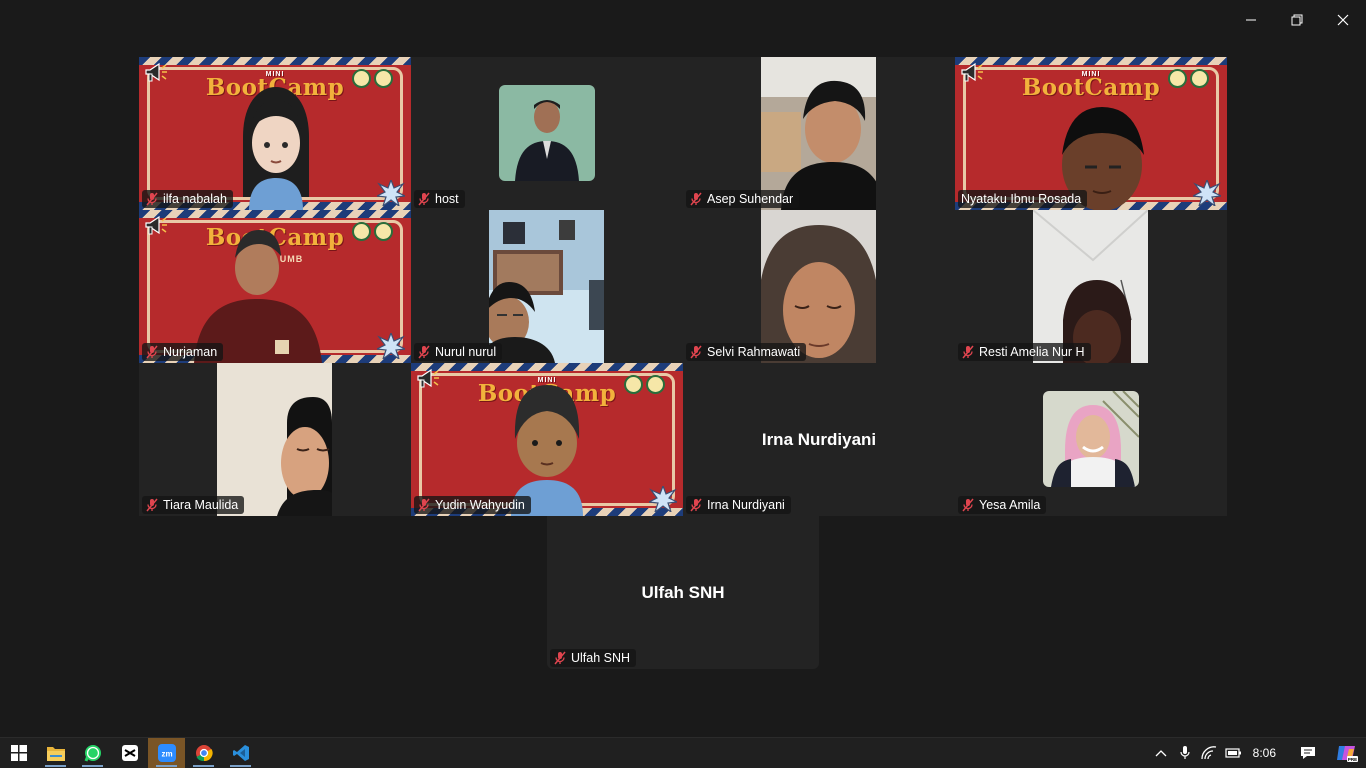  Describe the element at coordinates (593, 658) in the screenshot. I see `participant-name-label: Ulfah SNH` at that location.